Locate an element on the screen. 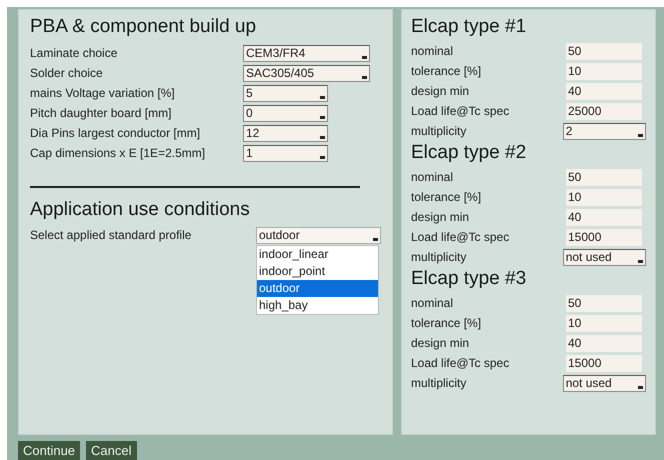 The width and height of the screenshot is (664, 460). dropdown: 5 is located at coordinates (285, 93).